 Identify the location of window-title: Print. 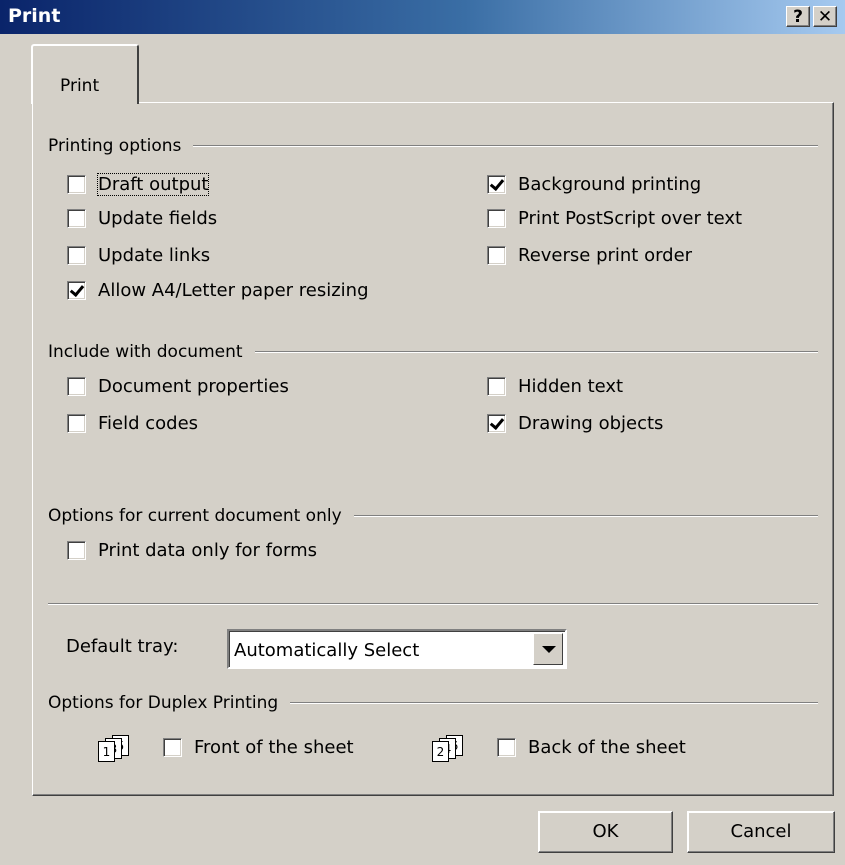
(34, 16).